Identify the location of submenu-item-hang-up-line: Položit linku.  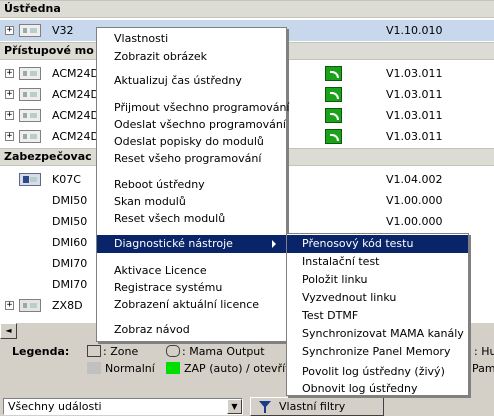
(377, 280).